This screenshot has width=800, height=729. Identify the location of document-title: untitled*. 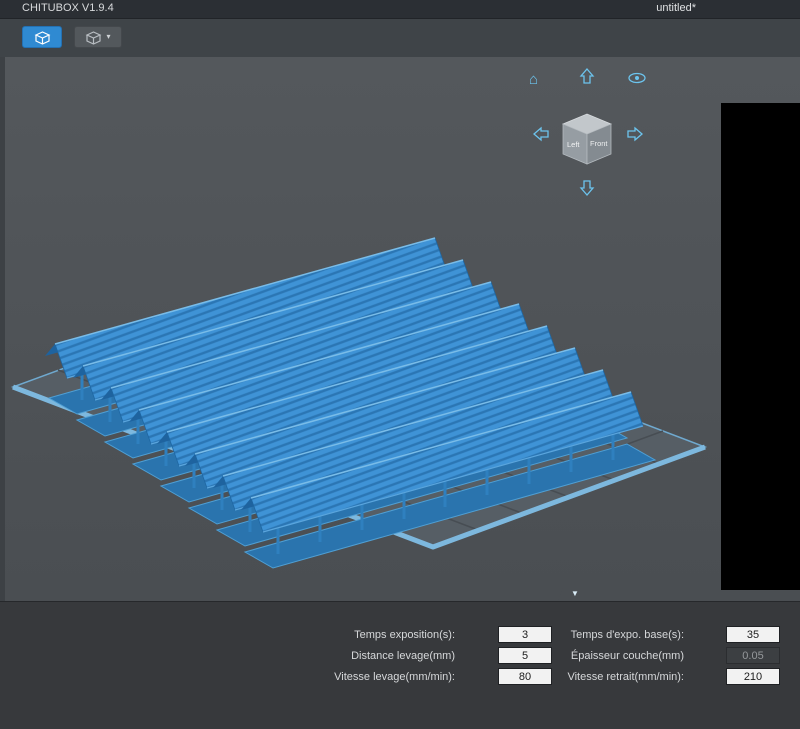
(676, 8).